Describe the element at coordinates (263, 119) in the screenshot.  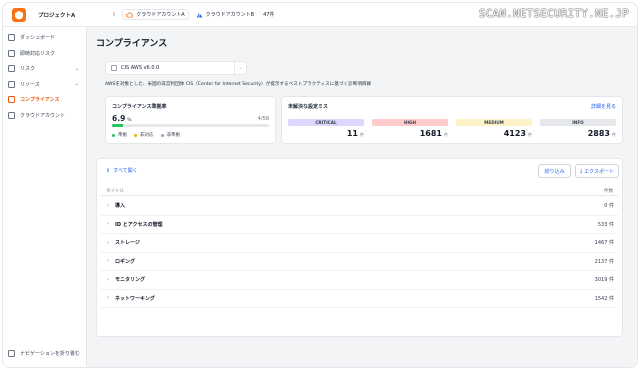
I see `compliance-fraction: 4/58` at that location.